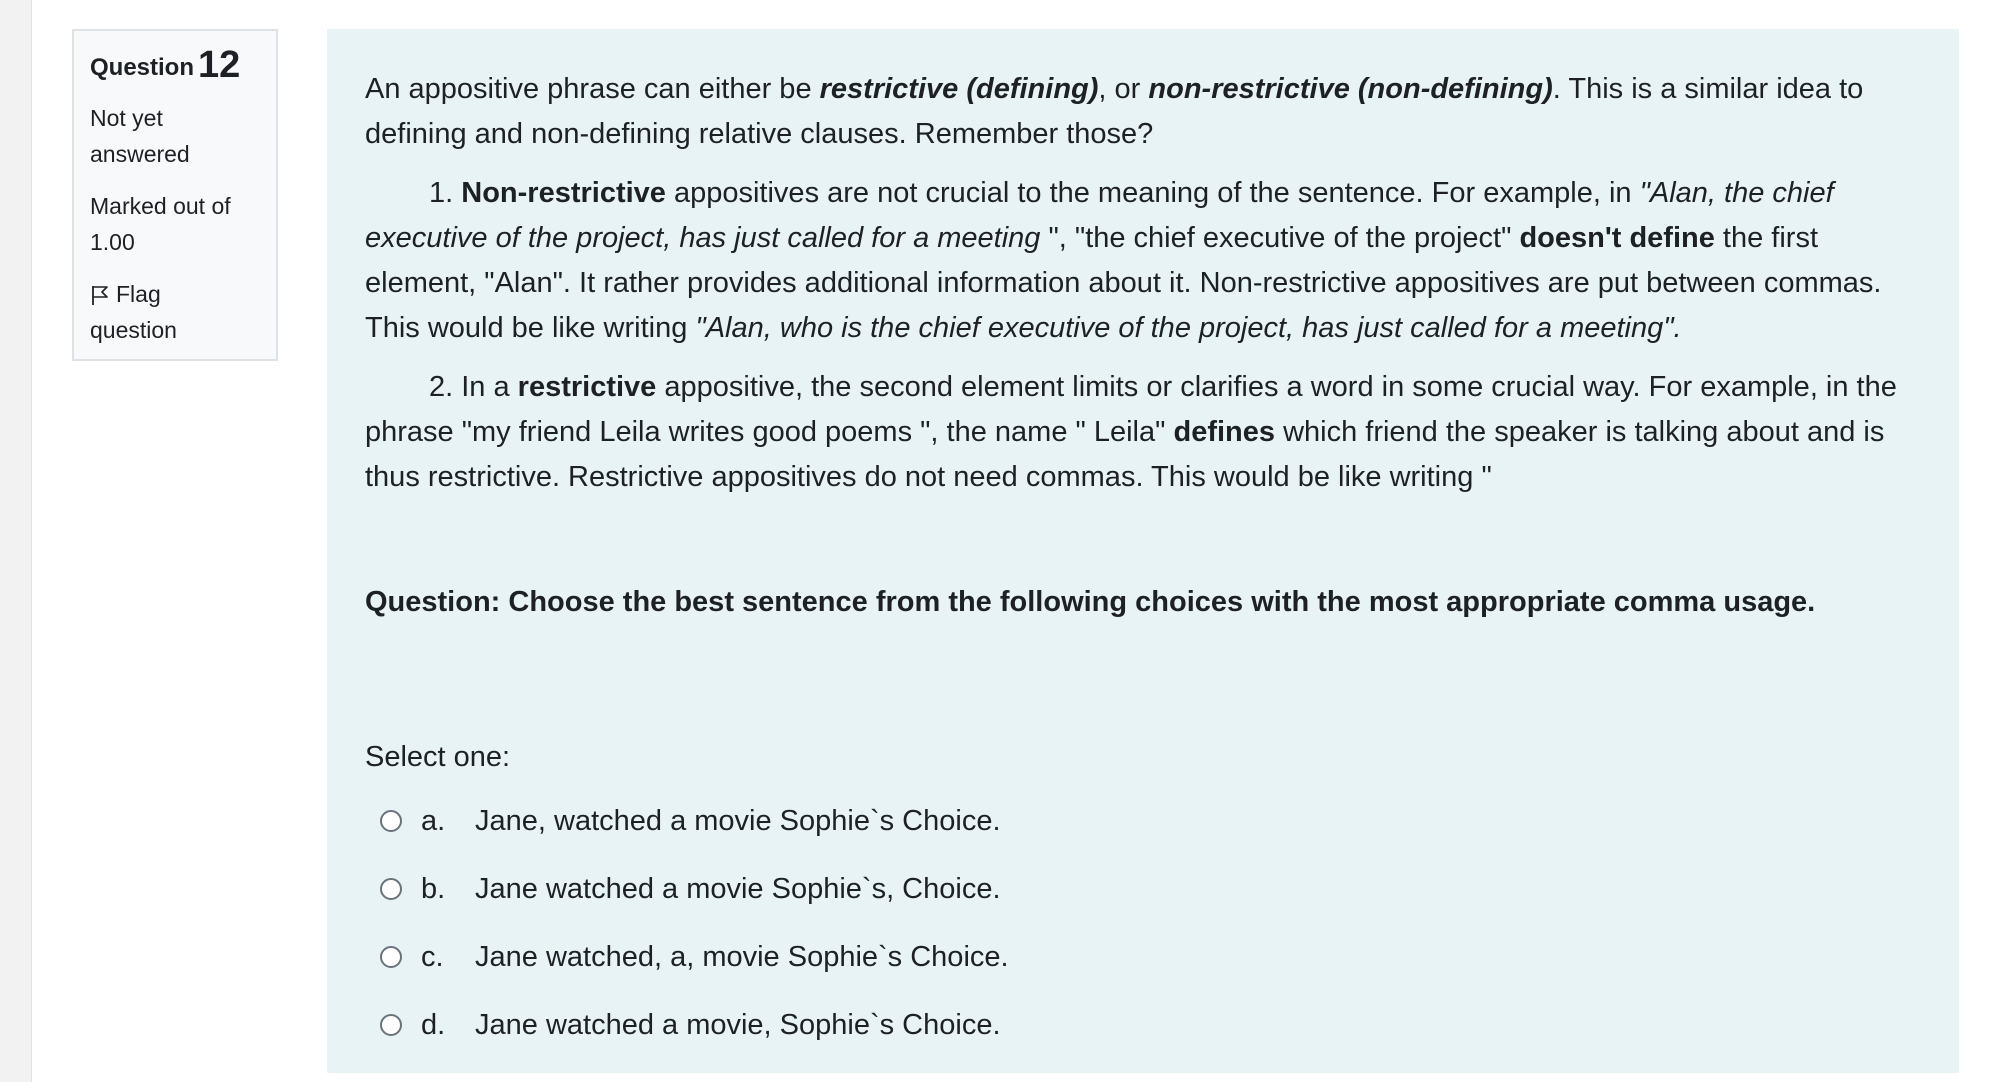 Image resolution: width=2006 pixels, height=1082 pixels. I want to click on left-drawer-strip, so click(16, 541).